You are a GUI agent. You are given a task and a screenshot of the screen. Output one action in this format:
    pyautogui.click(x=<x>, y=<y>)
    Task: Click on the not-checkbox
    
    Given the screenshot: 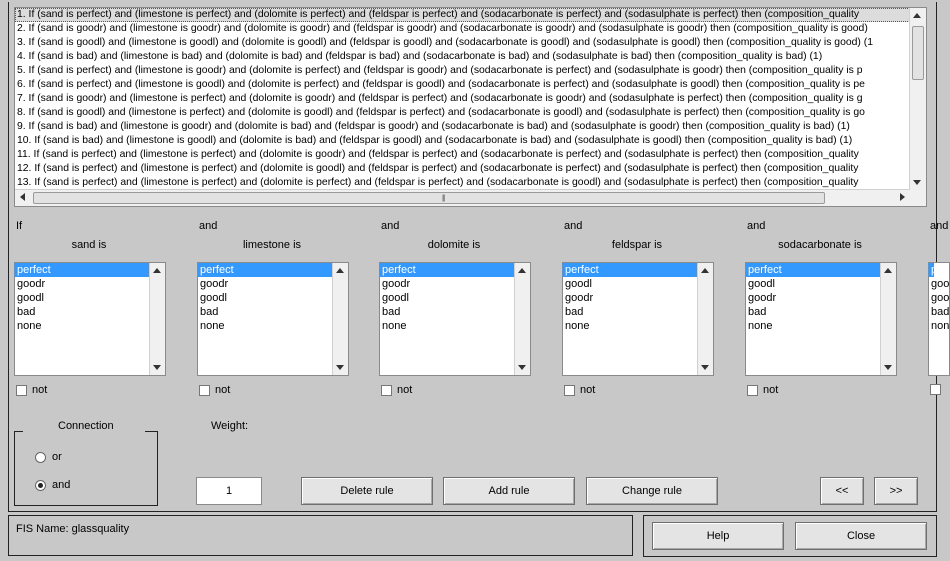 What is the action you would take?
    pyautogui.click(x=938, y=389)
    